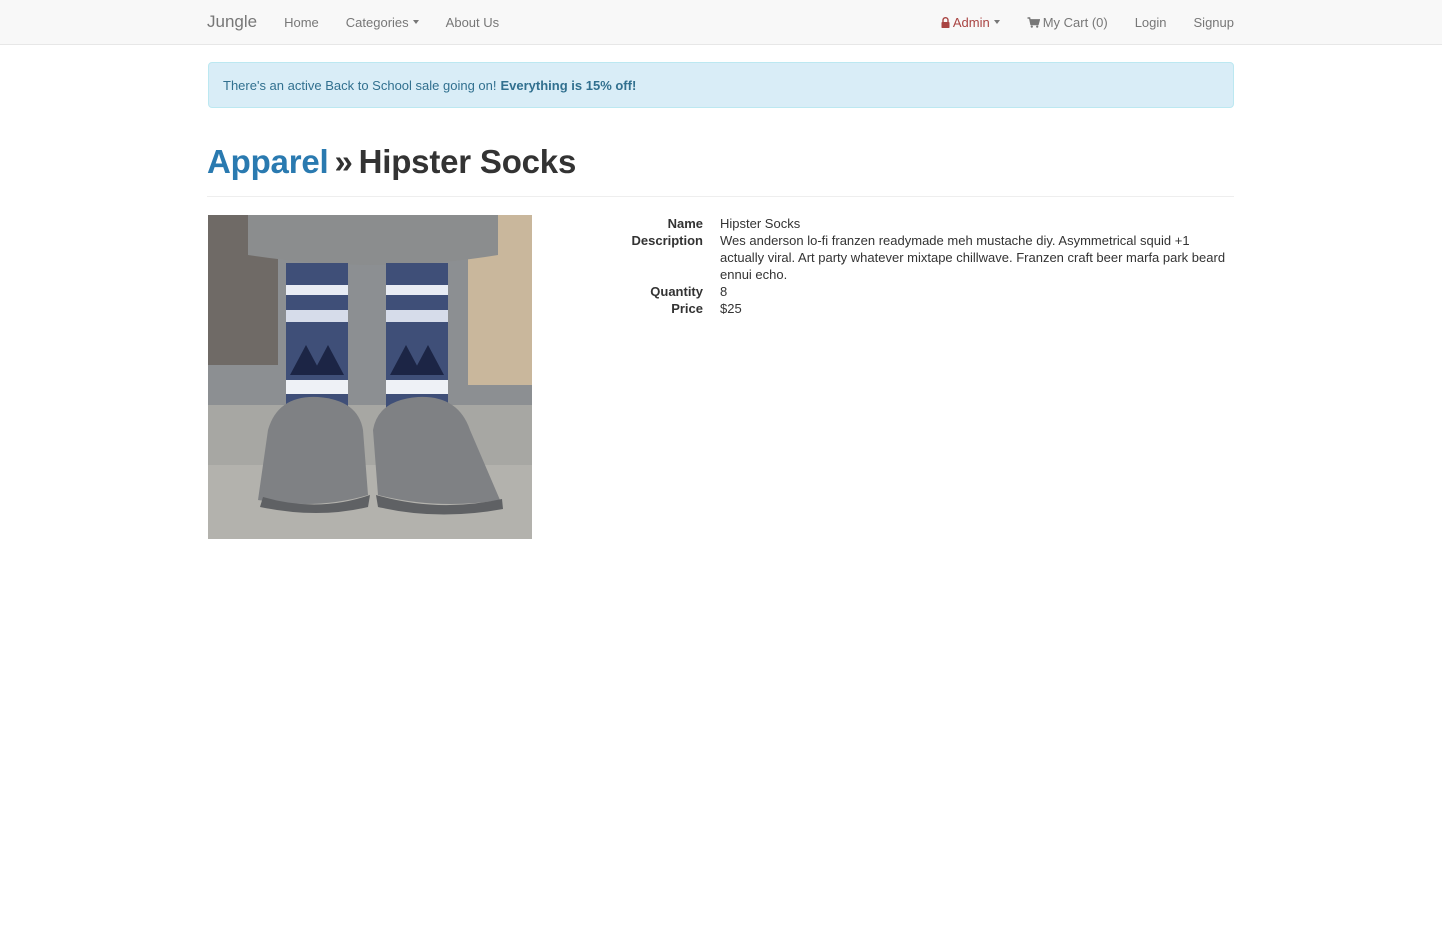  I want to click on nav-categories-label: Categories, so click(377, 22).